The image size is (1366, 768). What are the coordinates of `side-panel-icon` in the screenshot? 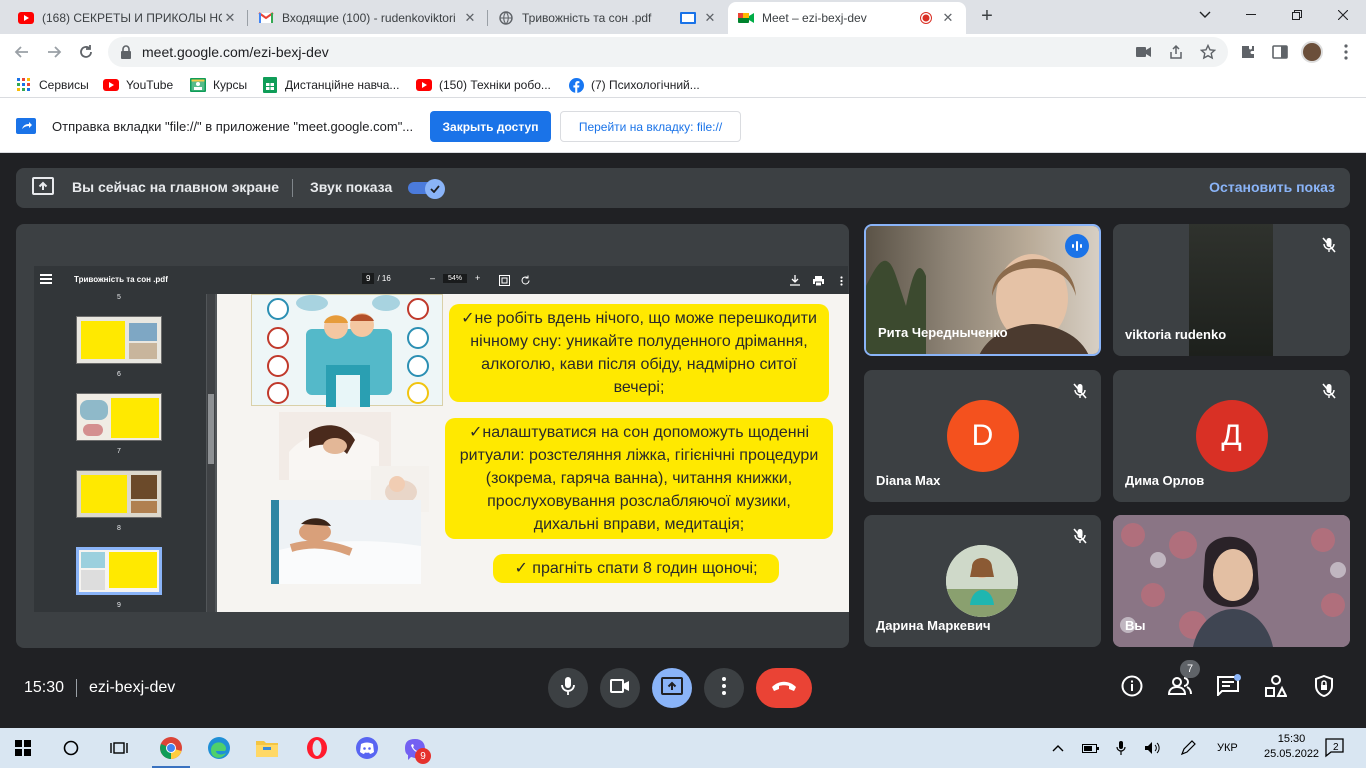 It's located at (1280, 52).